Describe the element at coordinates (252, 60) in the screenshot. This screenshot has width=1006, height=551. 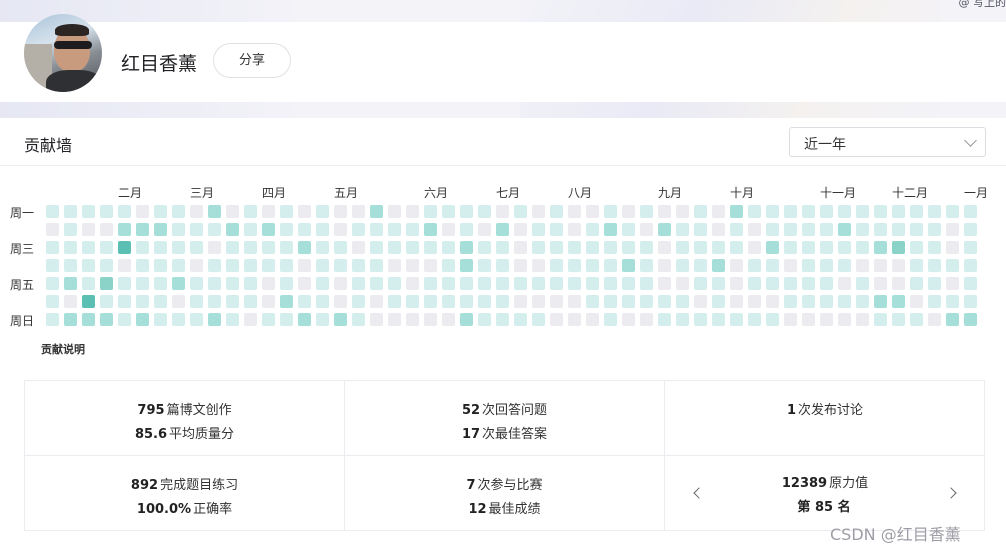
I see `share-button: 分享` at that location.